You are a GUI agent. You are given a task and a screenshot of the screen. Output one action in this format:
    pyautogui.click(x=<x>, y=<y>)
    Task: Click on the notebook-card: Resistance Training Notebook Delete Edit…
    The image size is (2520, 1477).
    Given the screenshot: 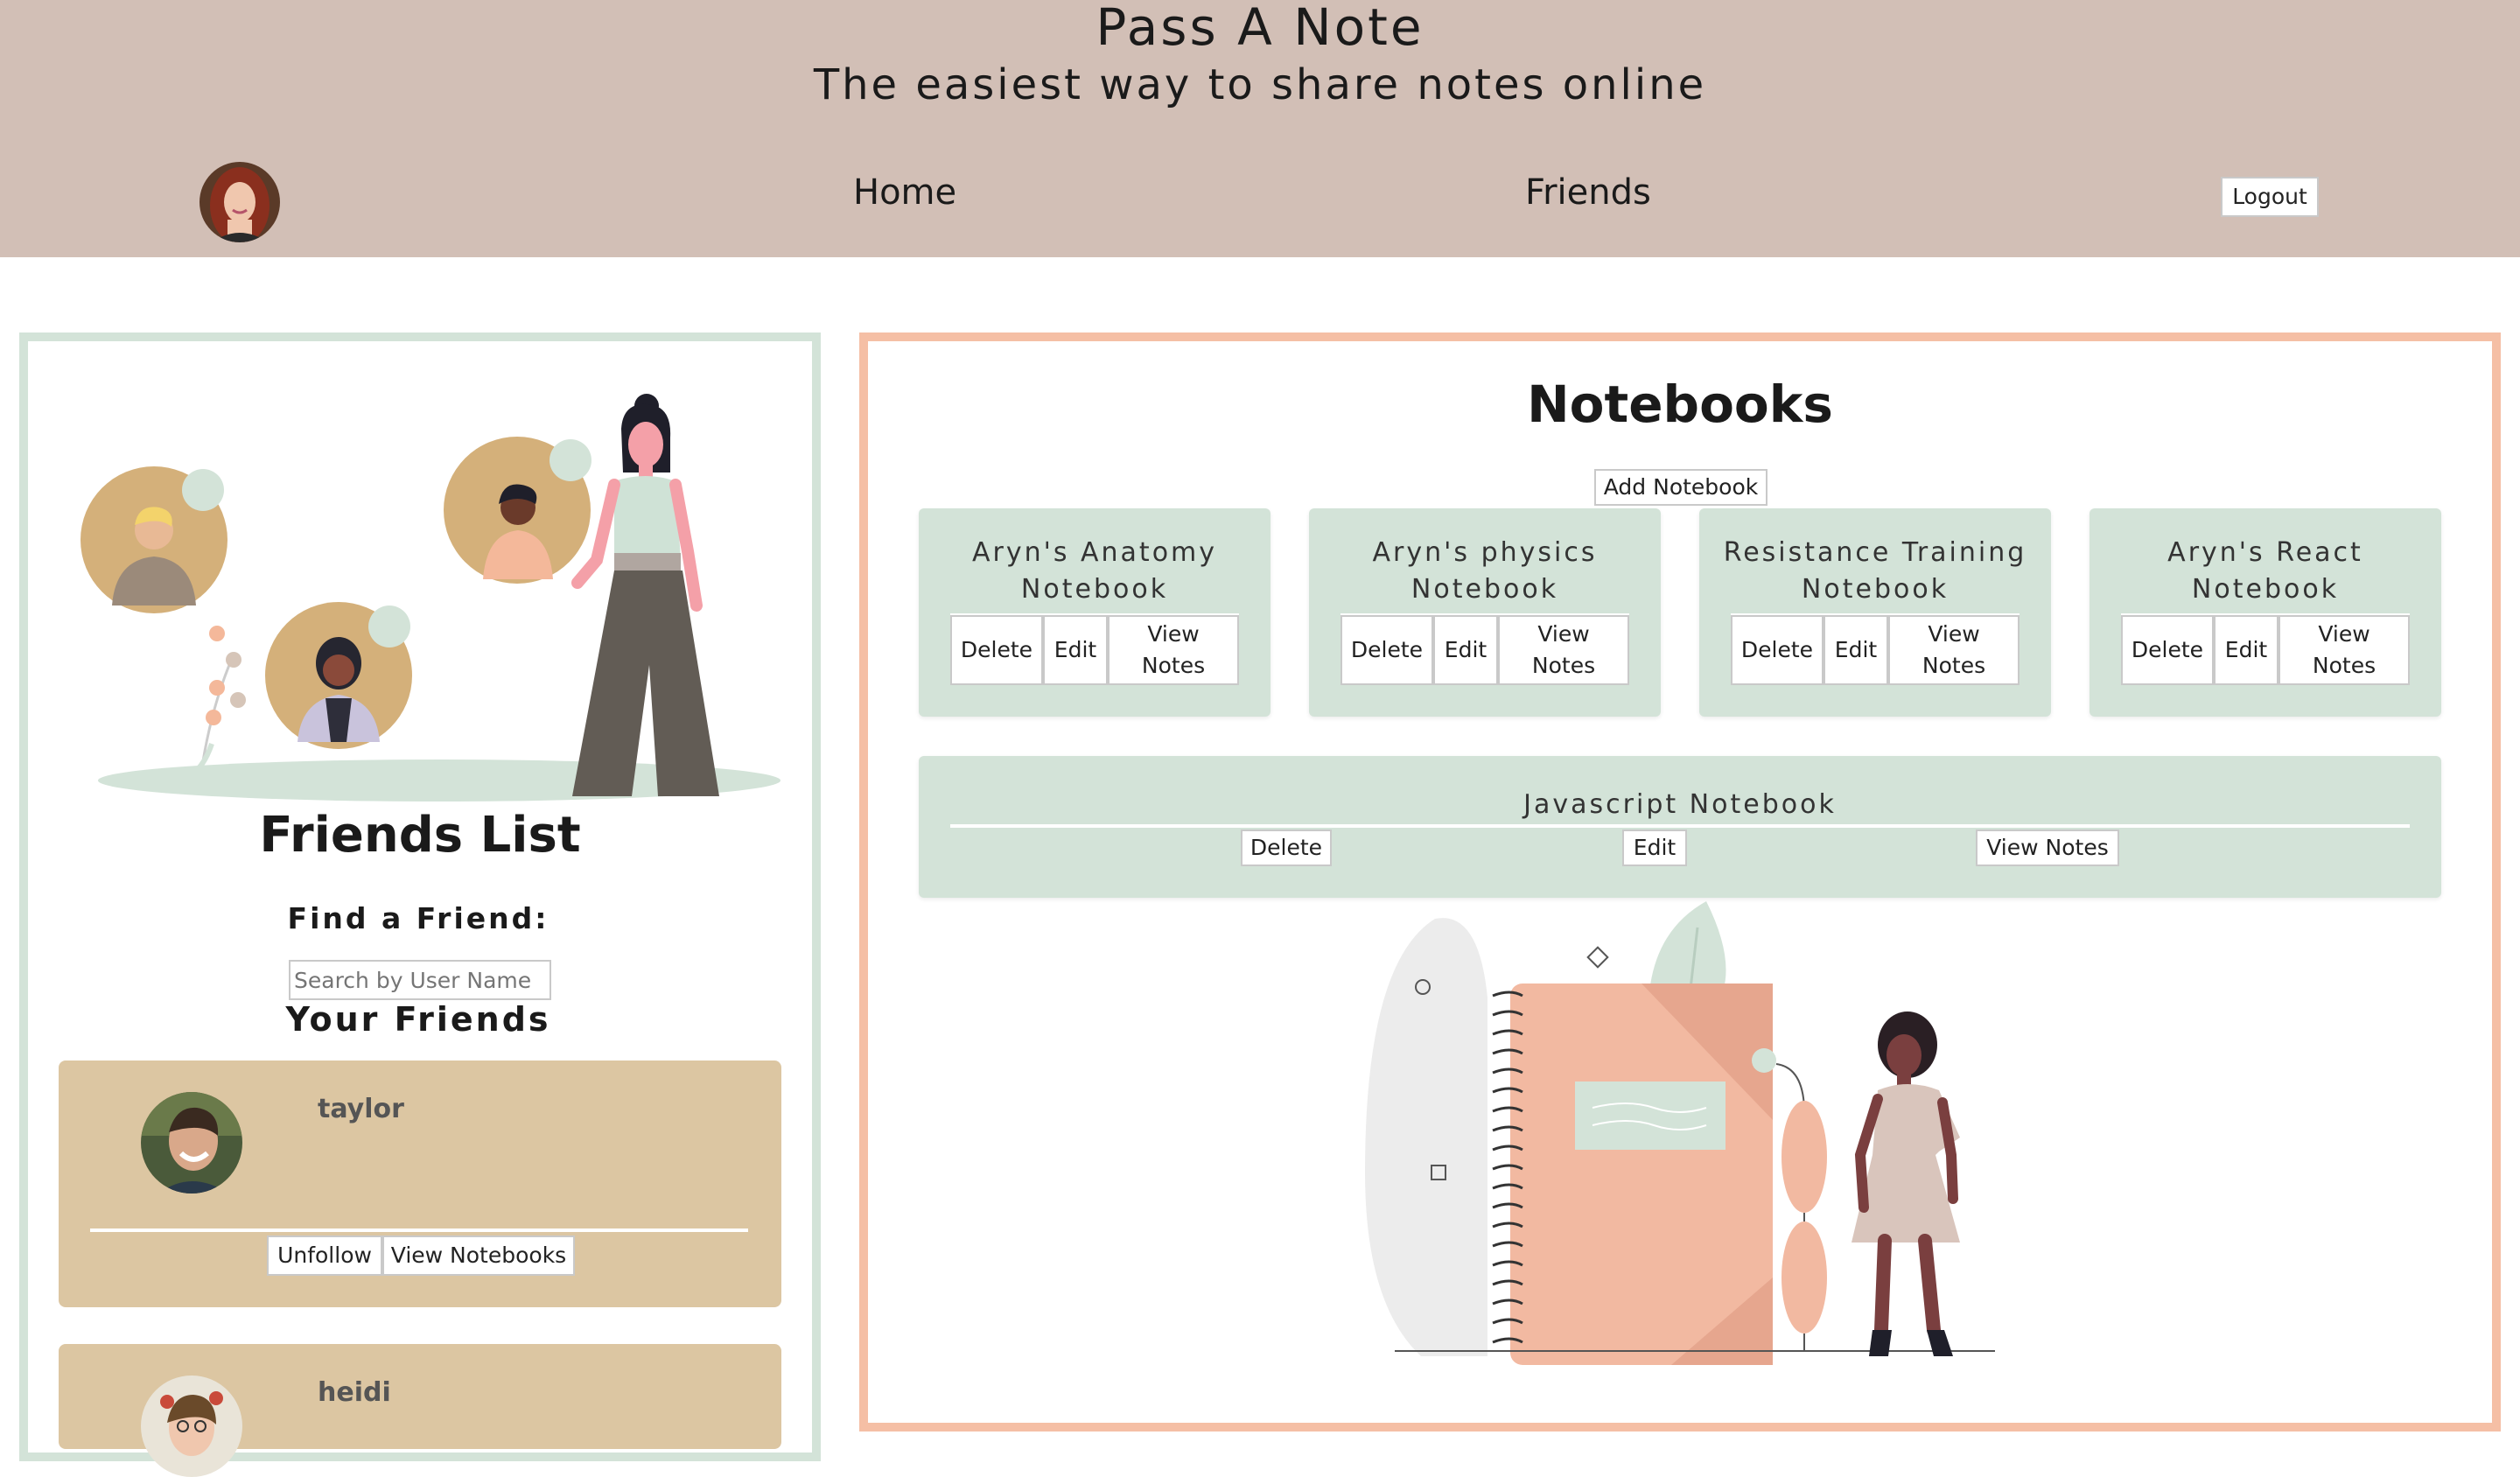 What is the action you would take?
    pyautogui.click(x=1875, y=612)
    